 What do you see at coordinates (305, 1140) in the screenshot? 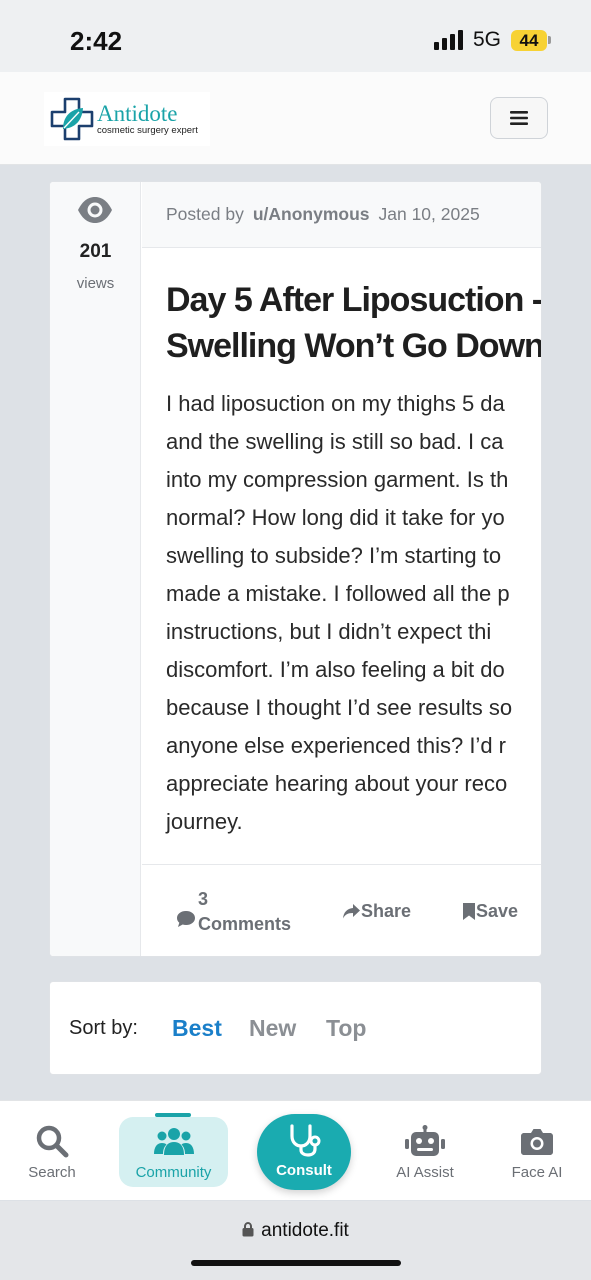
I see `stethoscope-icon` at bounding box center [305, 1140].